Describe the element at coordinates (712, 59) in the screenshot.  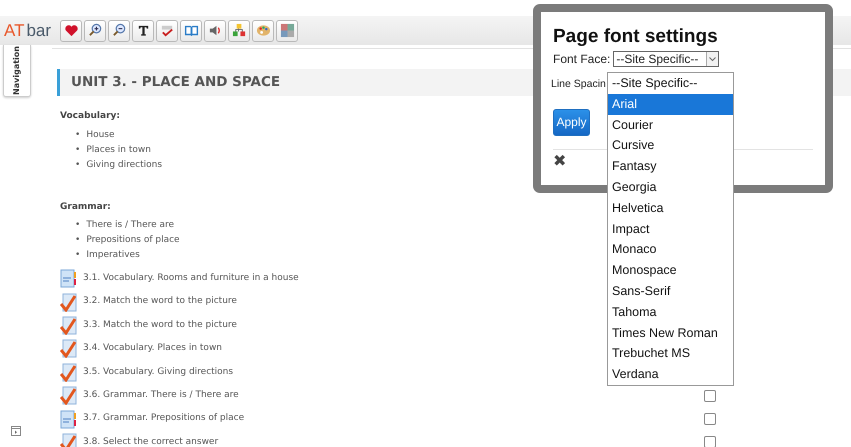
I see `caret-icon` at that location.